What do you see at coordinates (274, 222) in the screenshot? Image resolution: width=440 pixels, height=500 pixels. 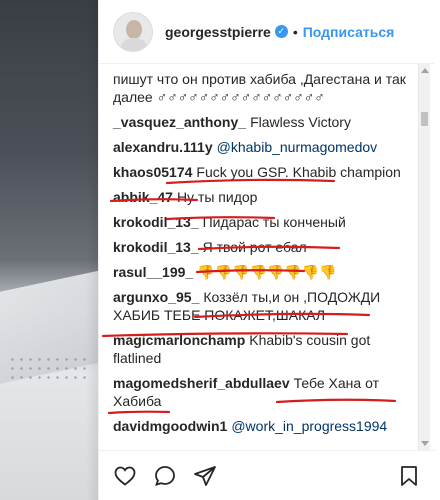 I see `comment-text: Пидарас ты конченый` at bounding box center [274, 222].